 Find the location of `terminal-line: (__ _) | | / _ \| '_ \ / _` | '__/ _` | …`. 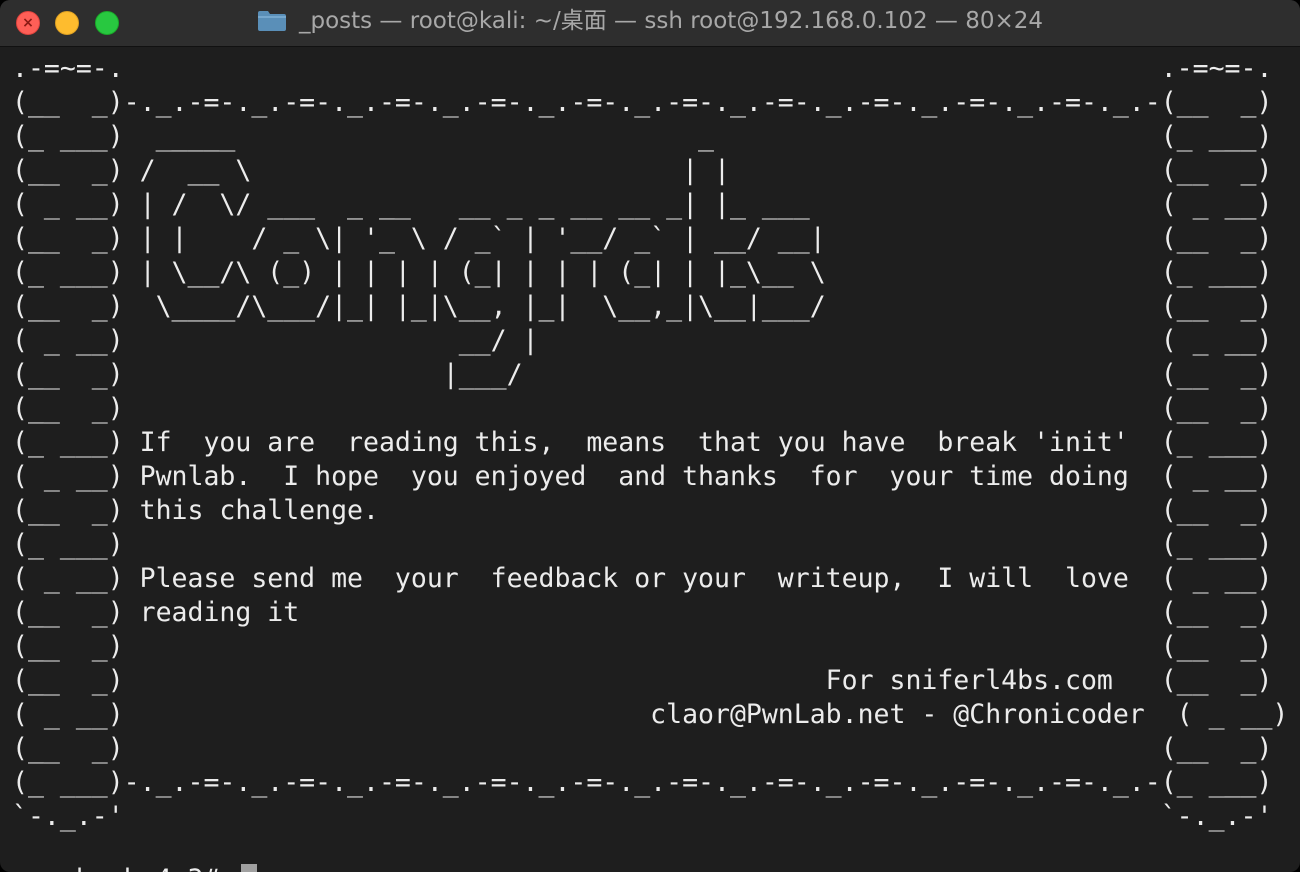

terminal-line: (__ _) | | / _ \| '_ \ / _` | '__/ _` | … is located at coordinates (642, 238).